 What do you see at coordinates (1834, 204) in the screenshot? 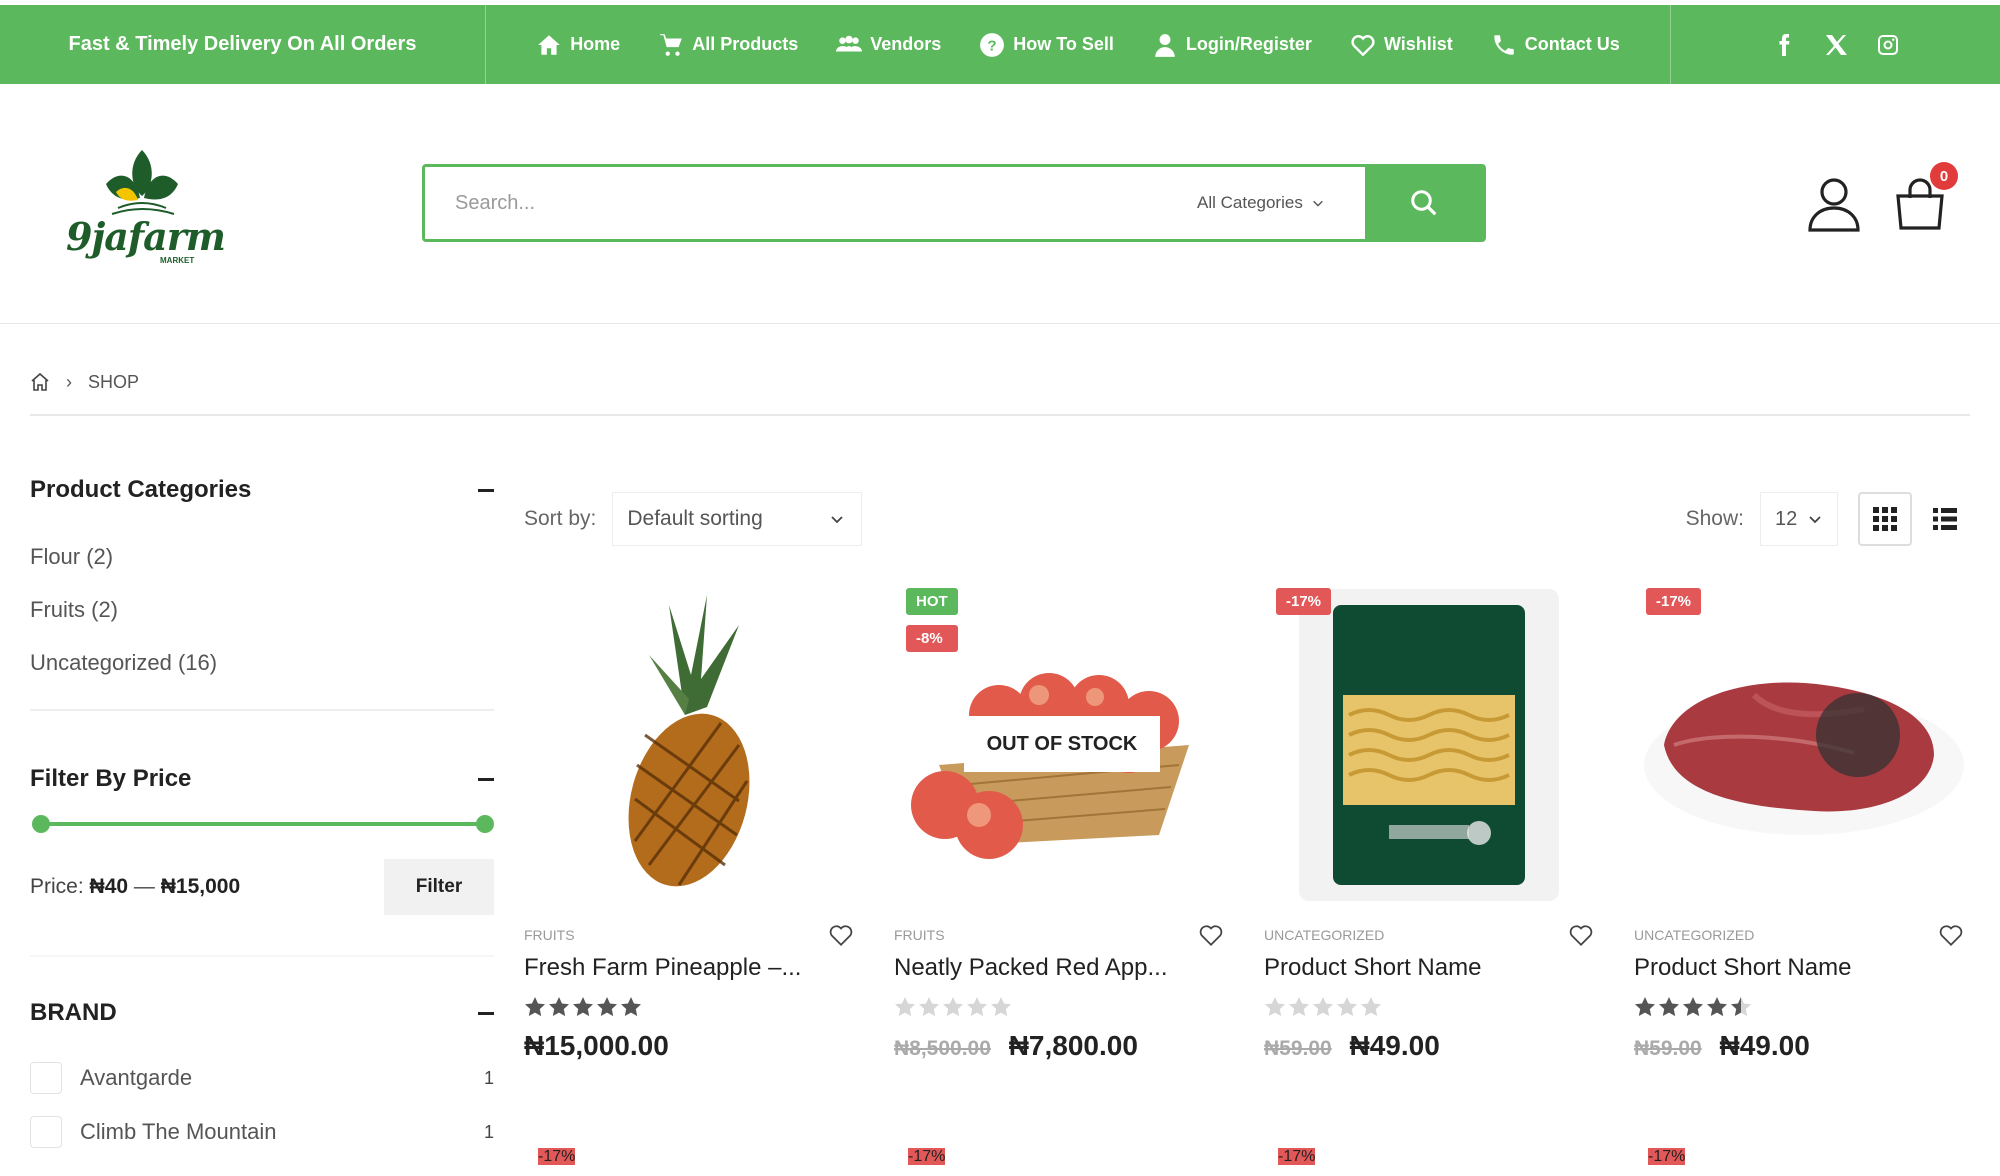
I see `account-icon` at bounding box center [1834, 204].